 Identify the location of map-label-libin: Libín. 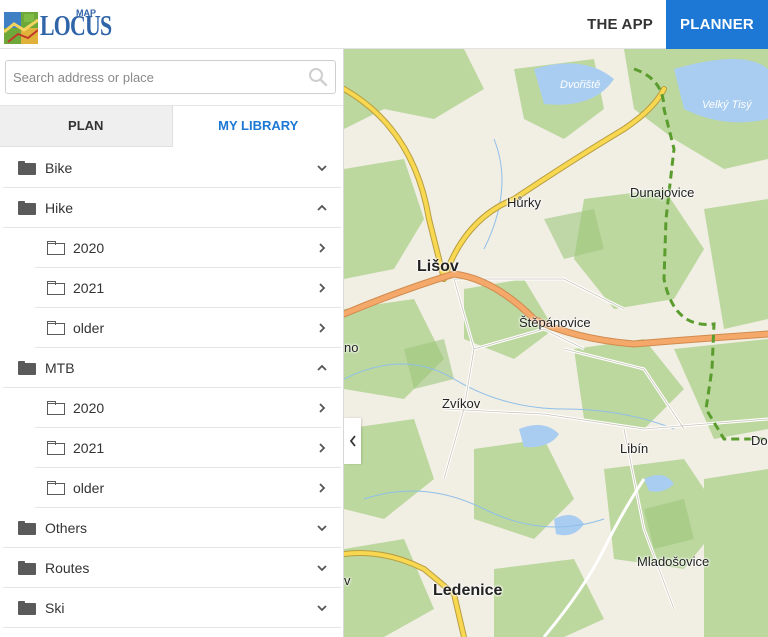
(634, 448).